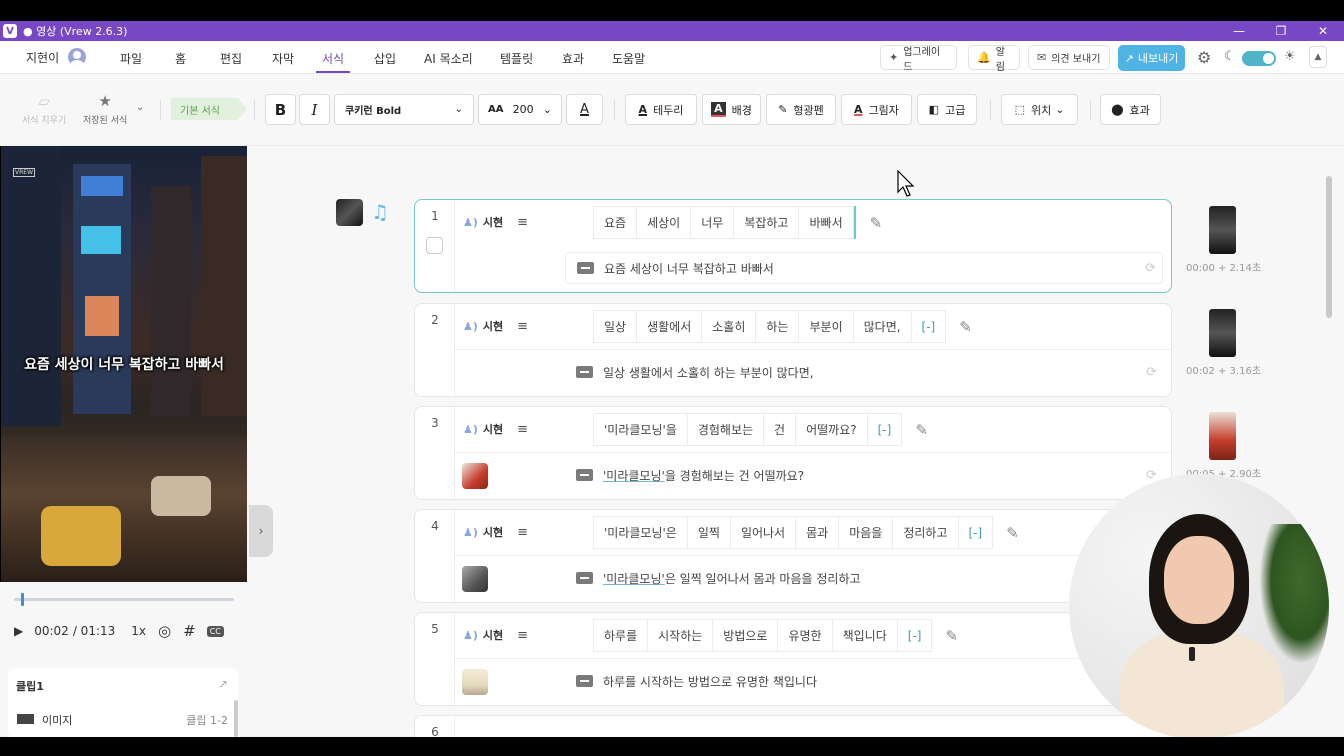 The image size is (1344, 756). What do you see at coordinates (573, 58) in the screenshot?
I see `menu-effect: 효과` at bounding box center [573, 58].